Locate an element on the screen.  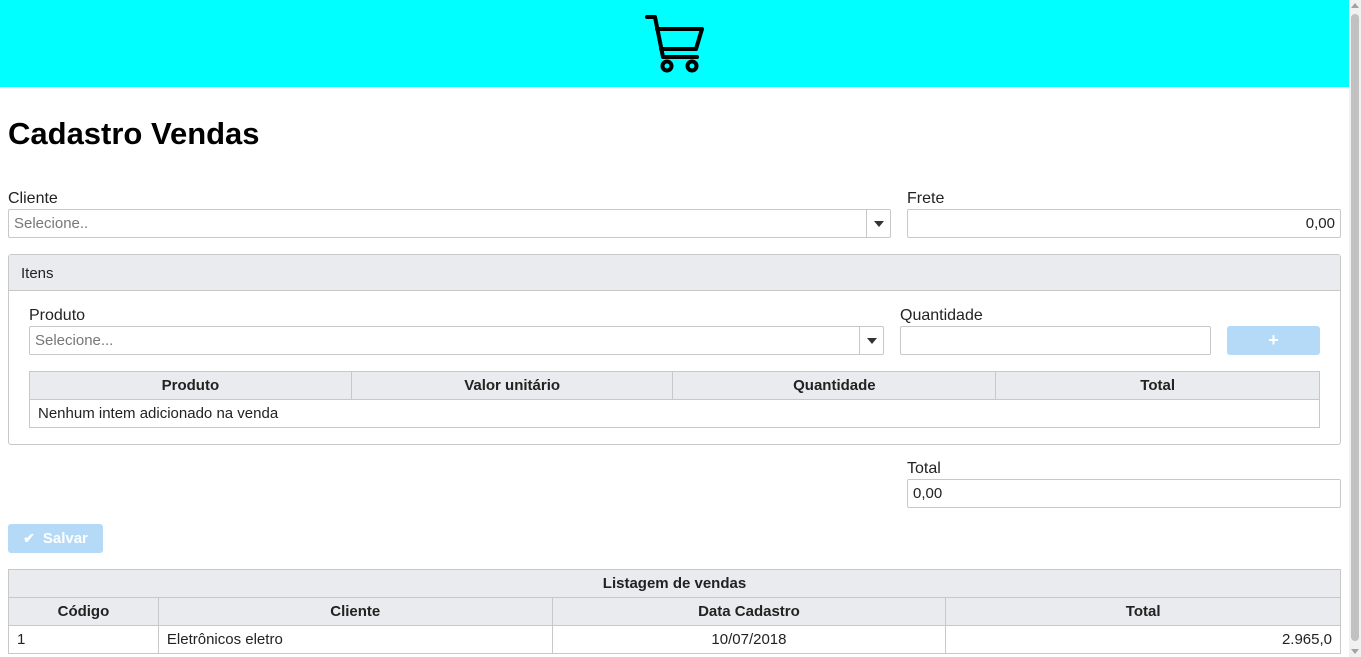
page-scrollbar is located at coordinates (1355, 328).